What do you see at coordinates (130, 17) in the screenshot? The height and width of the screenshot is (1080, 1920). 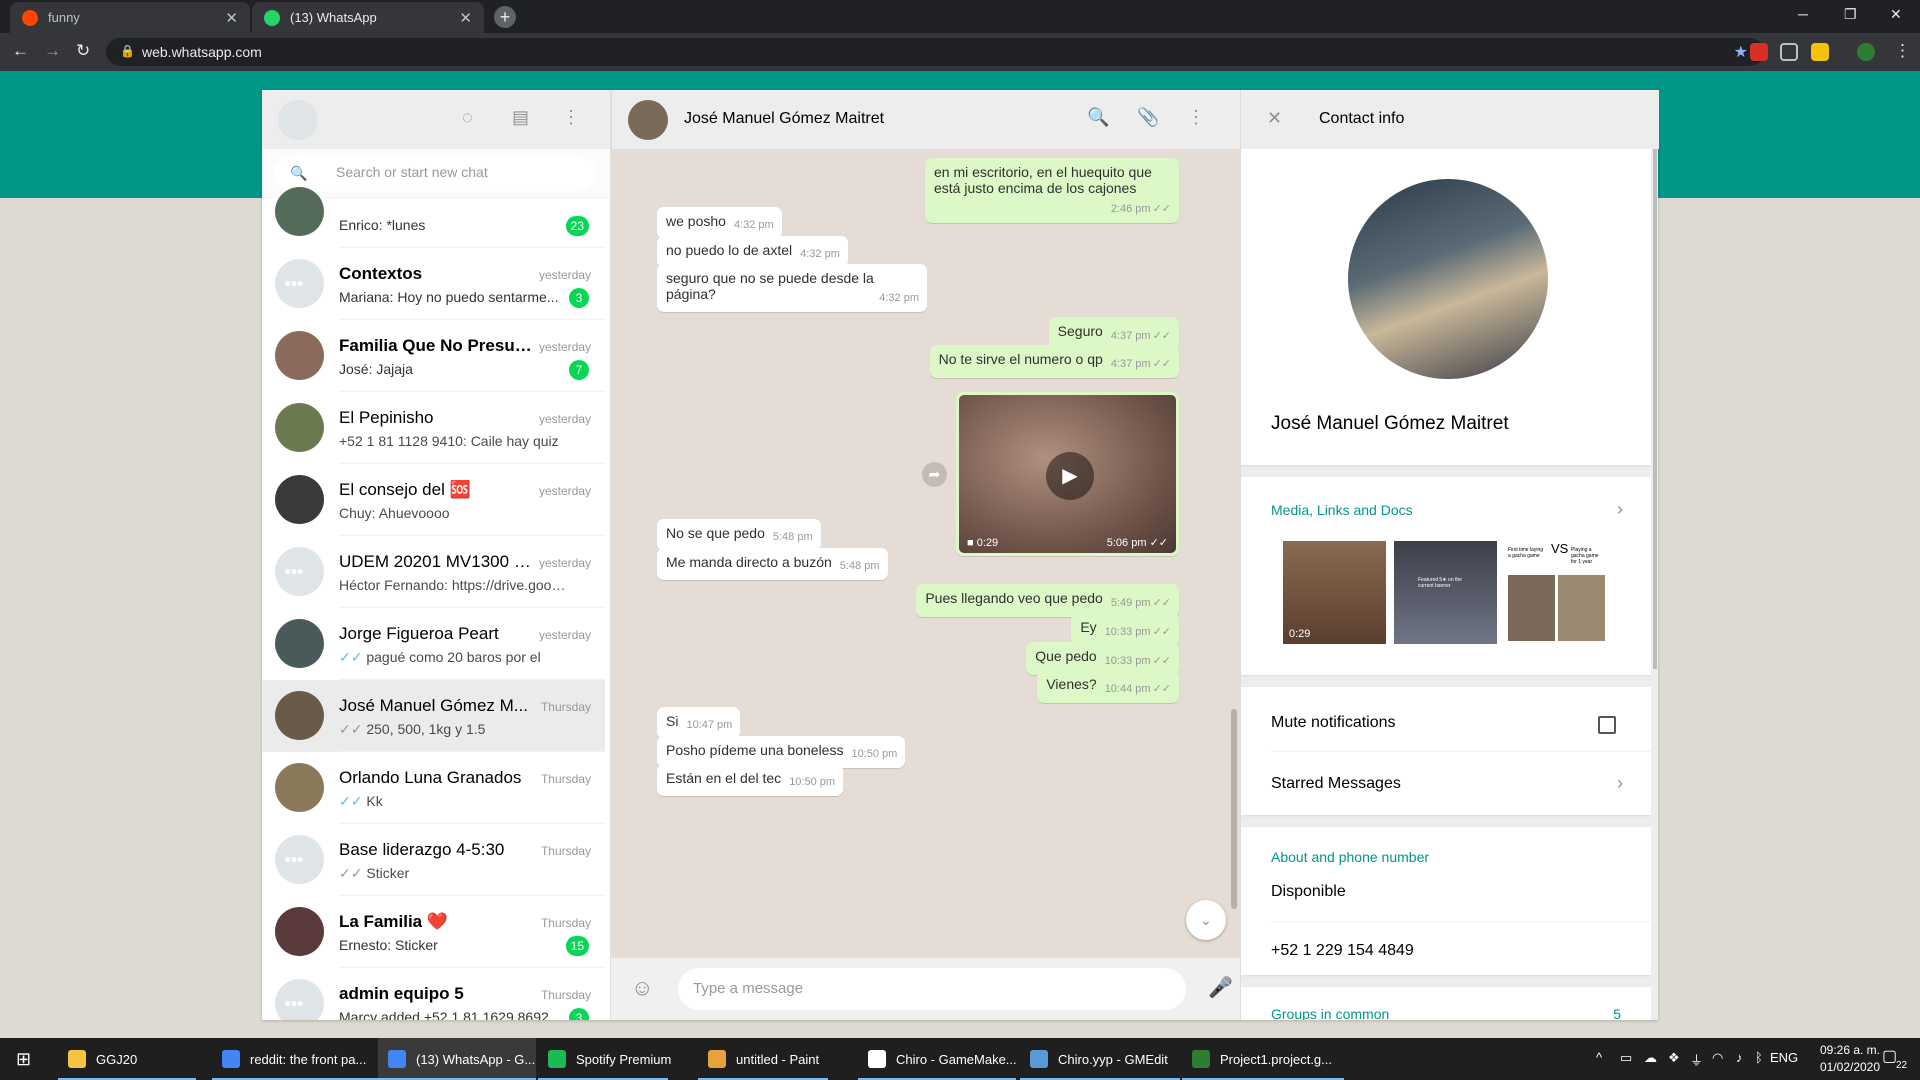 I see `tab-funny: funny ✕` at bounding box center [130, 17].